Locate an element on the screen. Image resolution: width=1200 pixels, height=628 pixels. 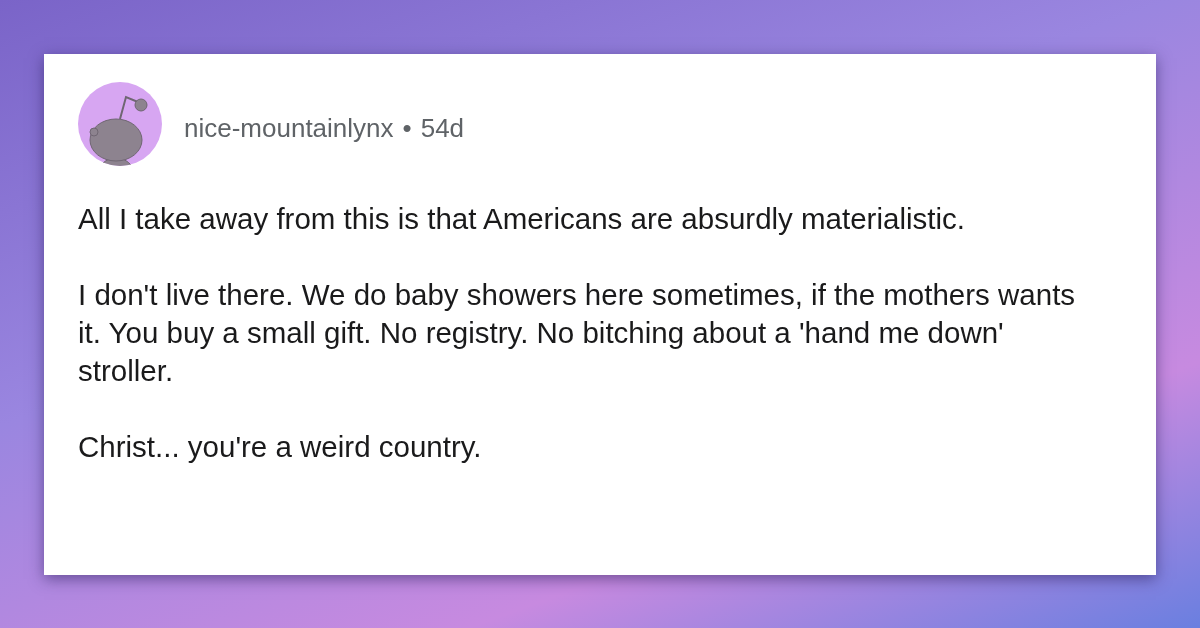
comment-paragraph: I don't live there. We do baby showers here sometimes, if the mothers wants it. You buy a small gift. No registry. No bitching about a 'hand me down' stroller. is located at coordinates (577, 333).